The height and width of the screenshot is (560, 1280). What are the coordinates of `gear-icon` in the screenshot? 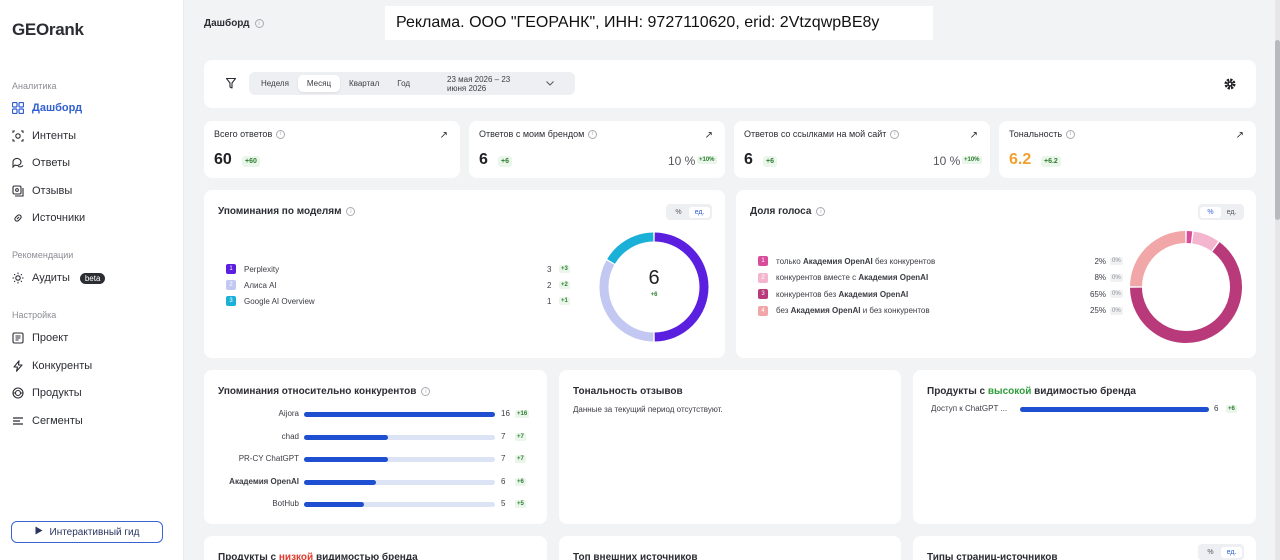 It's located at (1230, 85).